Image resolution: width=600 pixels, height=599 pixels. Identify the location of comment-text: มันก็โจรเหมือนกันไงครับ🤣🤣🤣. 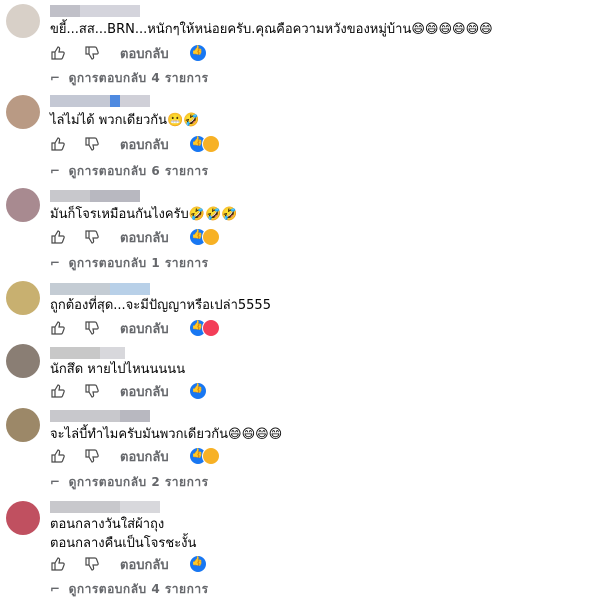
(144, 214).